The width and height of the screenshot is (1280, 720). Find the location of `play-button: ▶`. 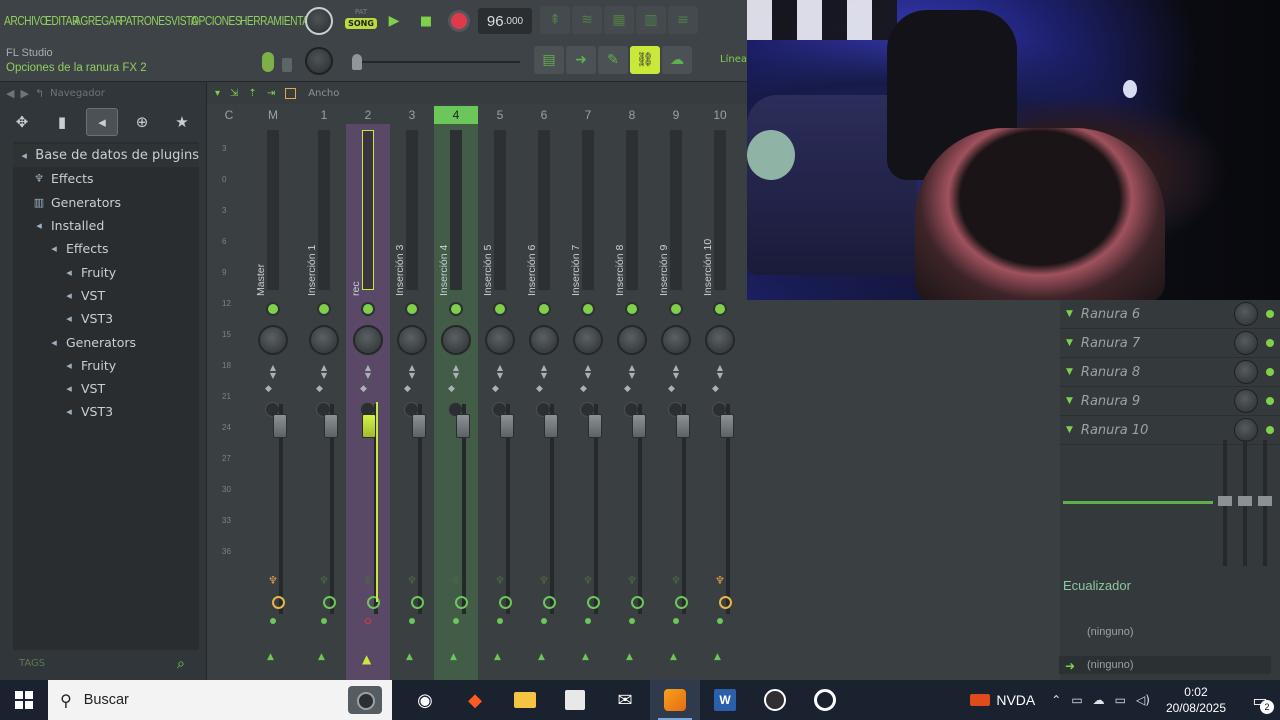

play-button: ▶ is located at coordinates (394, 21).